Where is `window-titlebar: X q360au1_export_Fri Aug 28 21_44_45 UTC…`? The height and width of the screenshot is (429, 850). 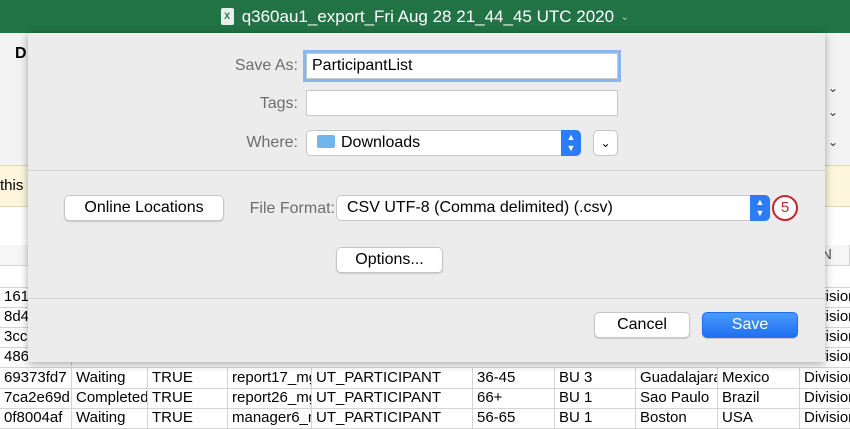
window-titlebar: X q360au1_export_Fri Aug 28 21_44_45 UTC… is located at coordinates (425, 16).